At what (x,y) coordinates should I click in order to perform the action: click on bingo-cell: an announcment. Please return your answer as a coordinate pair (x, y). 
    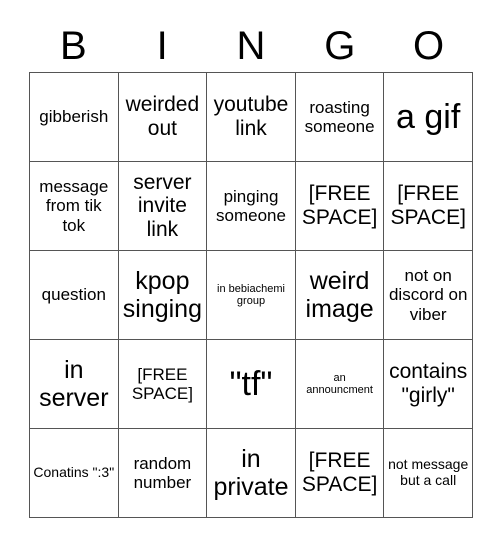
    Looking at the image, I should click on (340, 384).